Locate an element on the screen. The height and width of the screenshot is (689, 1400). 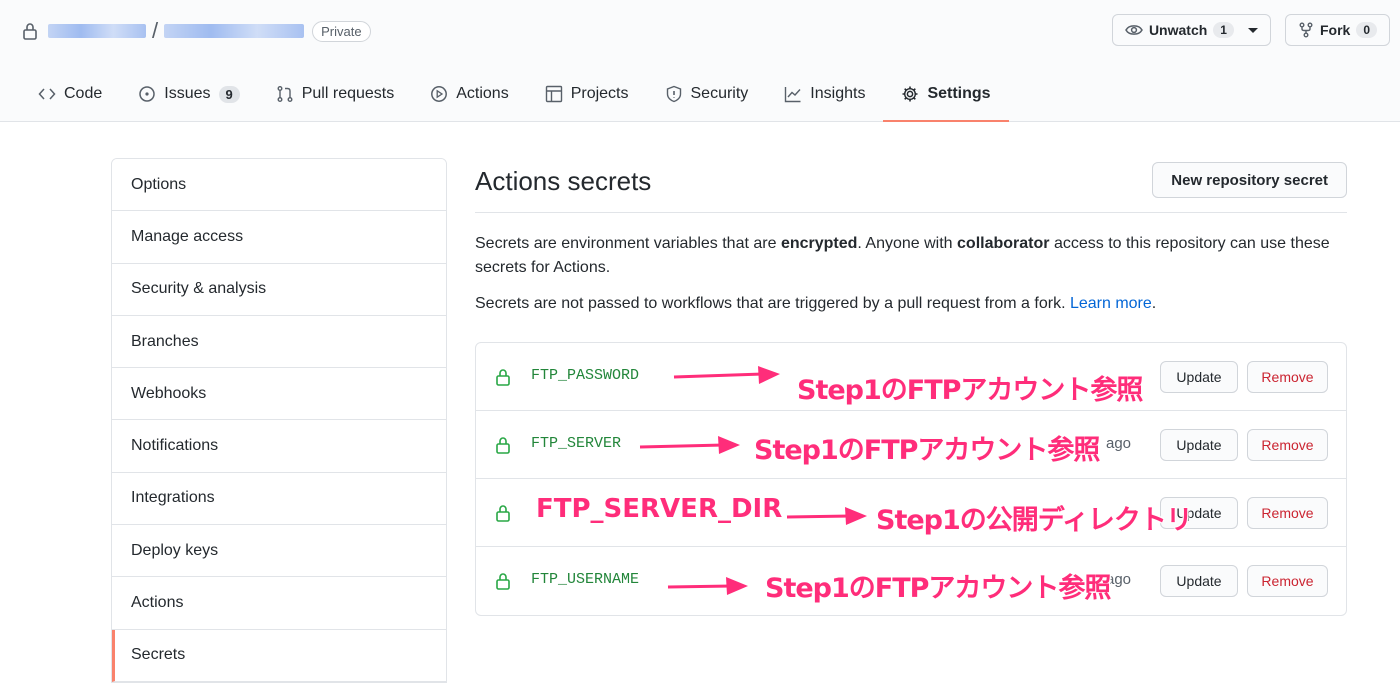
graph-icon is located at coordinates (793, 95).